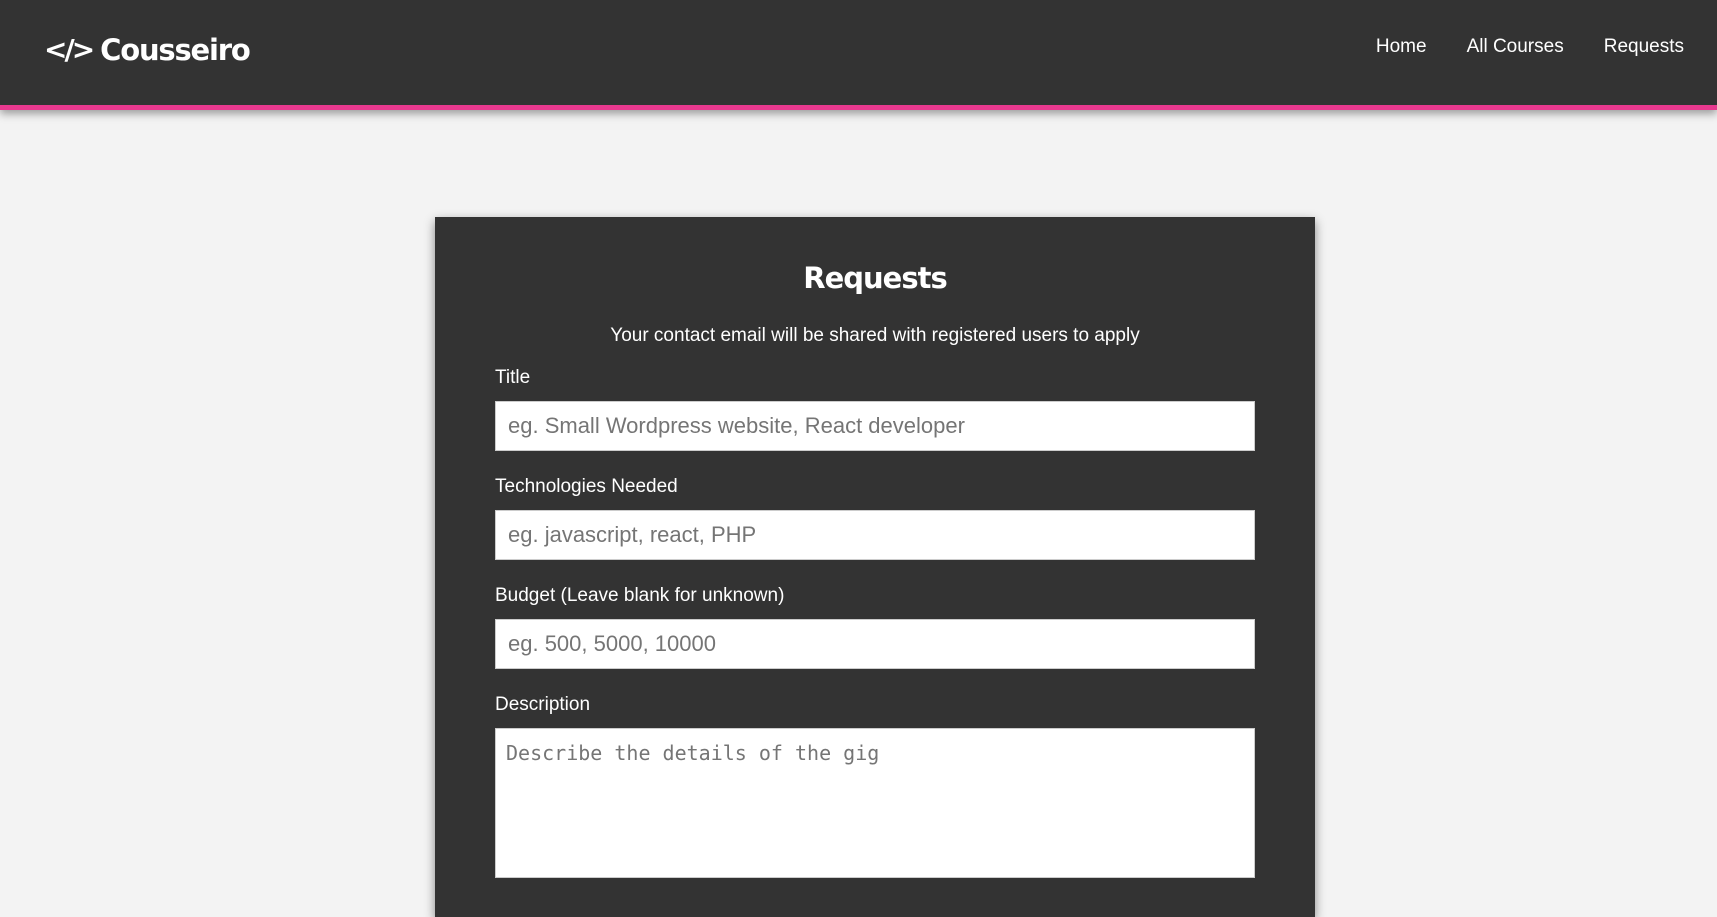  I want to click on title-input, so click(875, 426).